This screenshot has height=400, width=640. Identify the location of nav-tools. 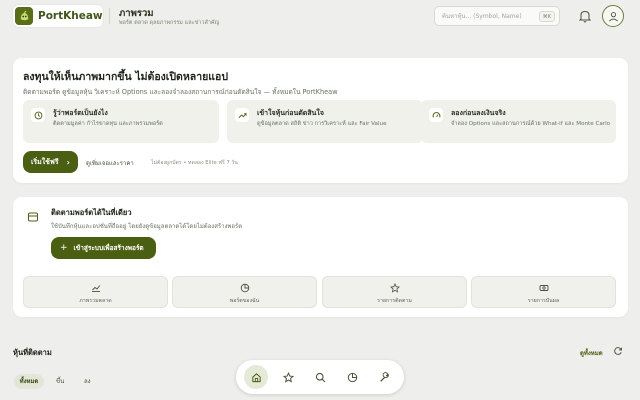
(384, 377).